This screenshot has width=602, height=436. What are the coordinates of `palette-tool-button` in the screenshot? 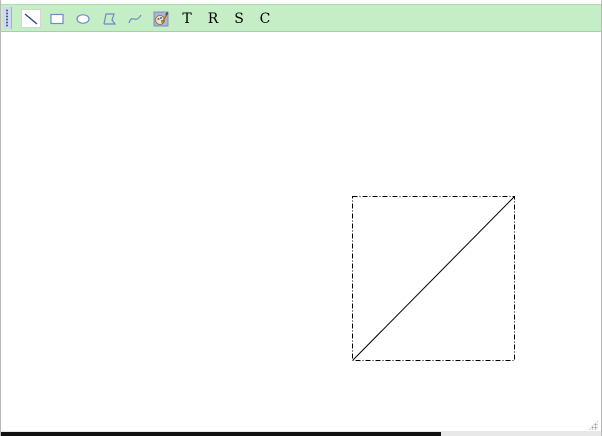 It's located at (161, 18).